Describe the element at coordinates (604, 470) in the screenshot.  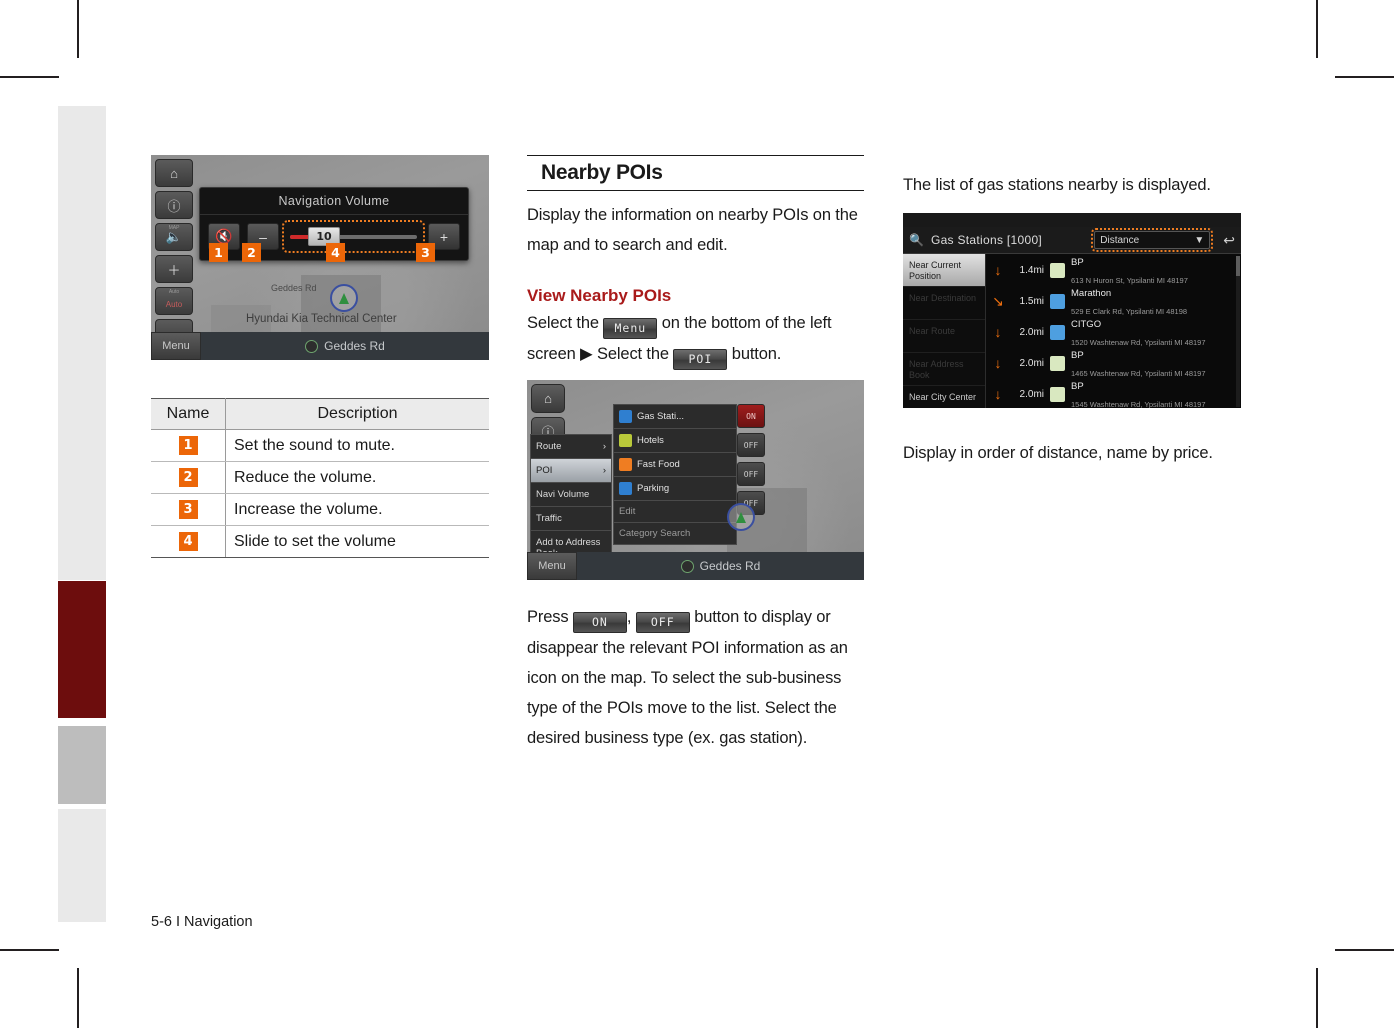
I see `chevron-right-icon: ›` at that location.